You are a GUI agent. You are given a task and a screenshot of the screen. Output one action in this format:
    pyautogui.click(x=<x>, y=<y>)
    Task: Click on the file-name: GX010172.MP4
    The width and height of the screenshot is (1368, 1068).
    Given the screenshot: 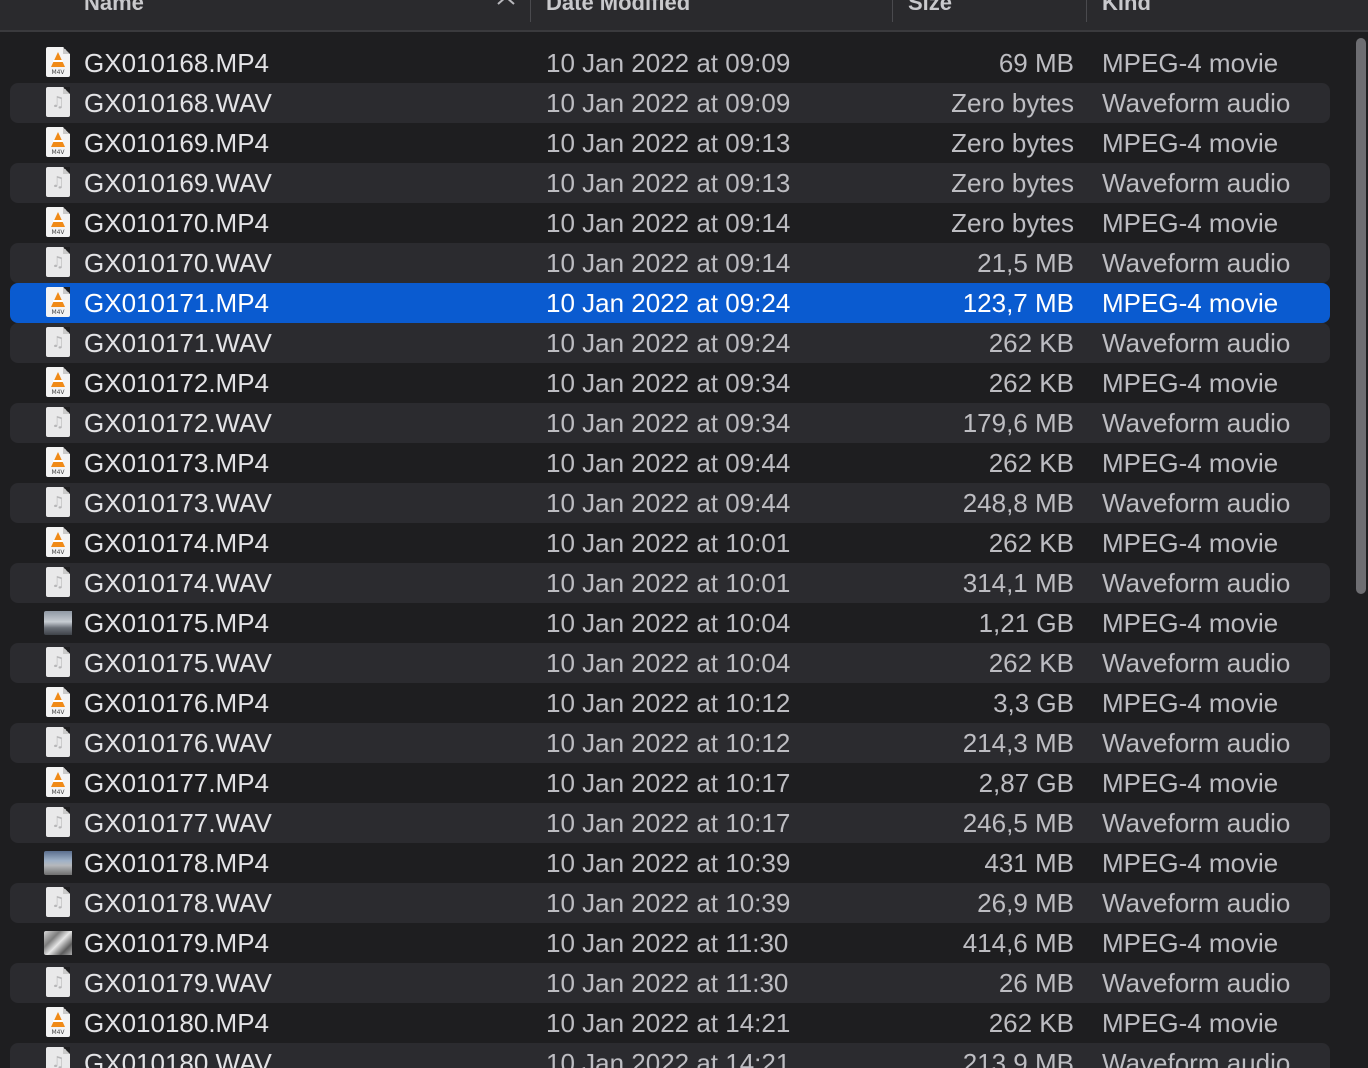 What is the action you would take?
    pyautogui.click(x=177, y=383)
    